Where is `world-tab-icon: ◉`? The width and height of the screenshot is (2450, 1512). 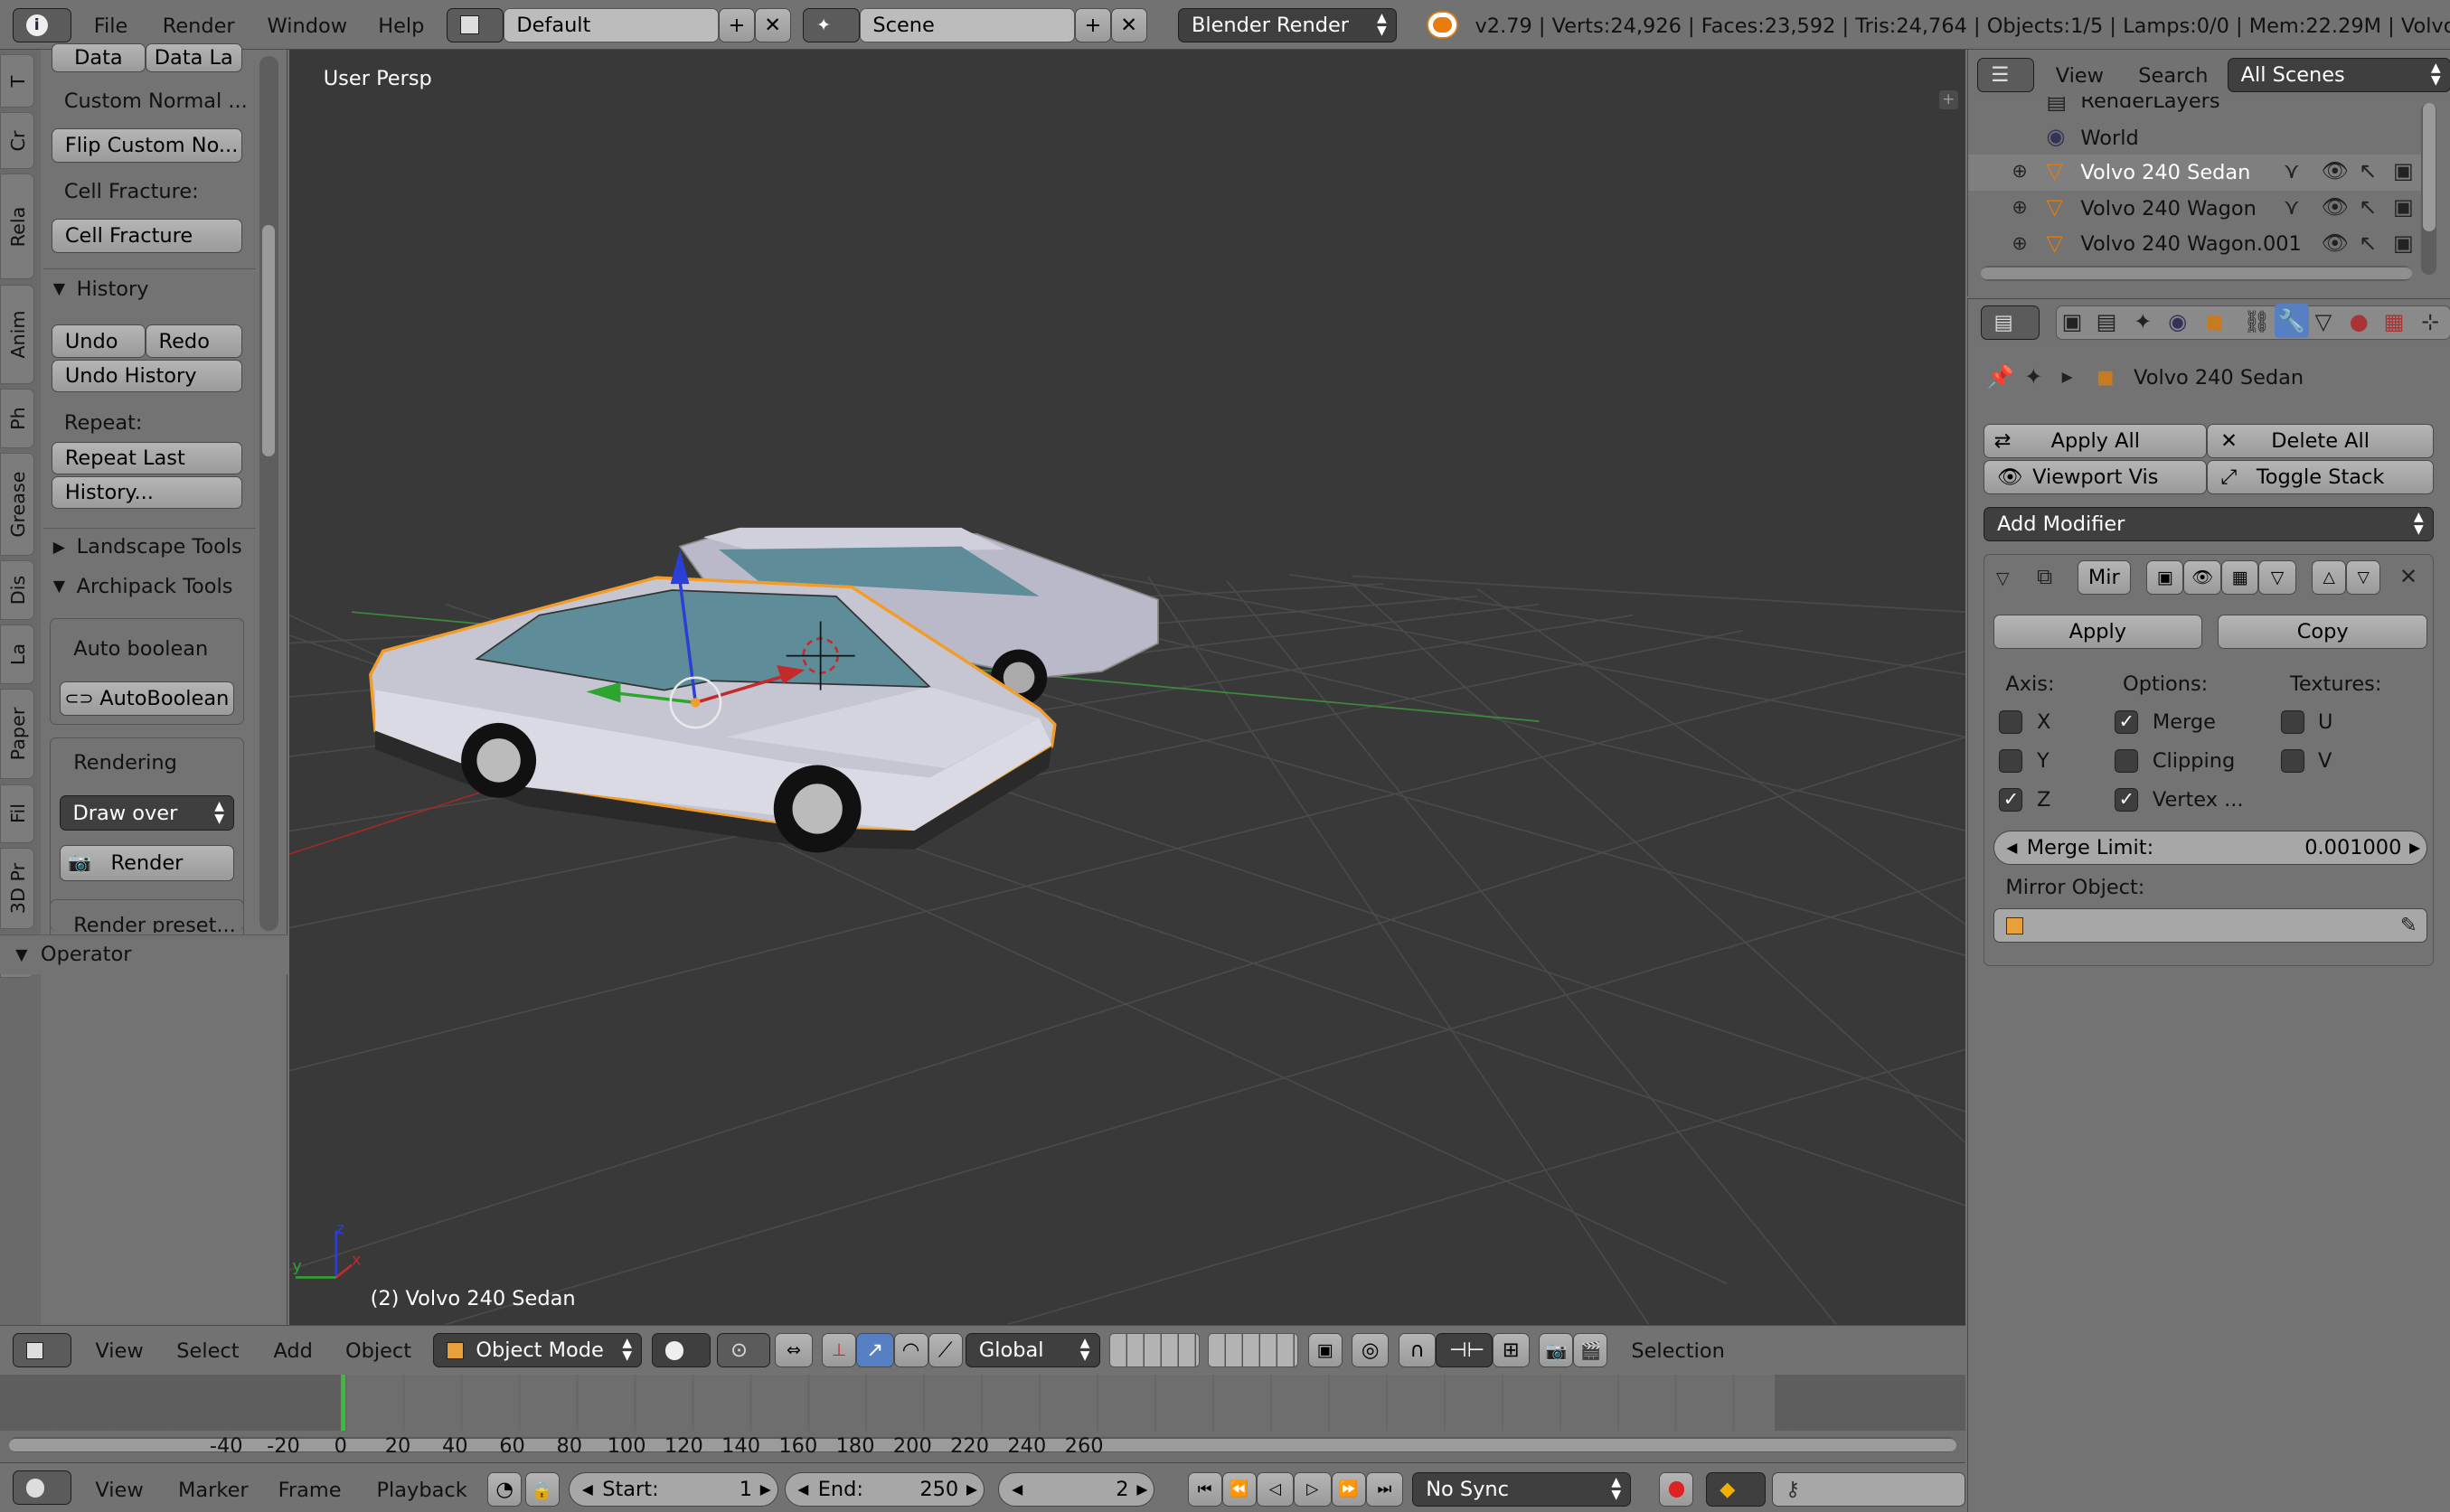 world-tab-icon: ◉ is located at coordinates (2177, 322).